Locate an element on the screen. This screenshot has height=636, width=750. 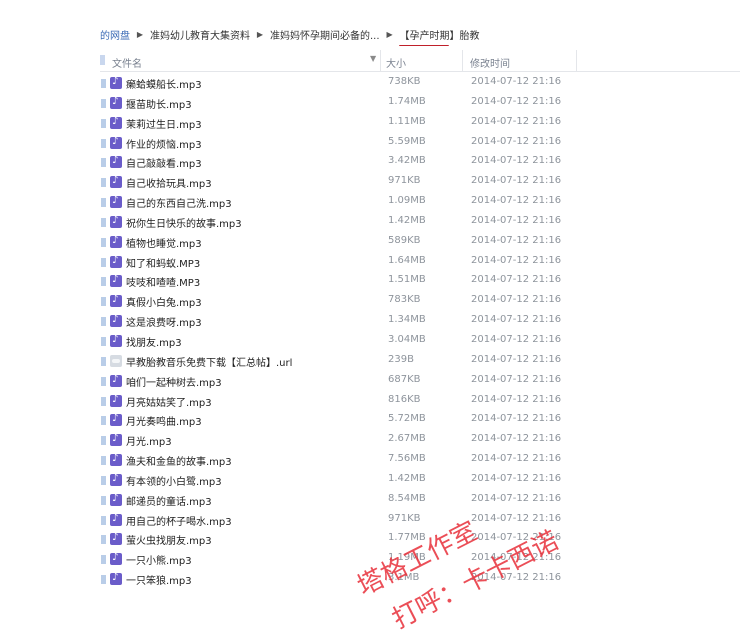
file-row: 邮递员的童话.mp3 8.54MB 2014-07-12 21:16 is located at coordinates (420, 500).